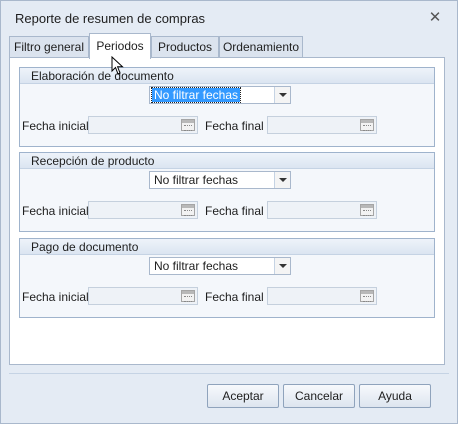 The height and width of the screenshot is (424, 458). I want to click on group-header: Recepción de producto, so click(227, 161).